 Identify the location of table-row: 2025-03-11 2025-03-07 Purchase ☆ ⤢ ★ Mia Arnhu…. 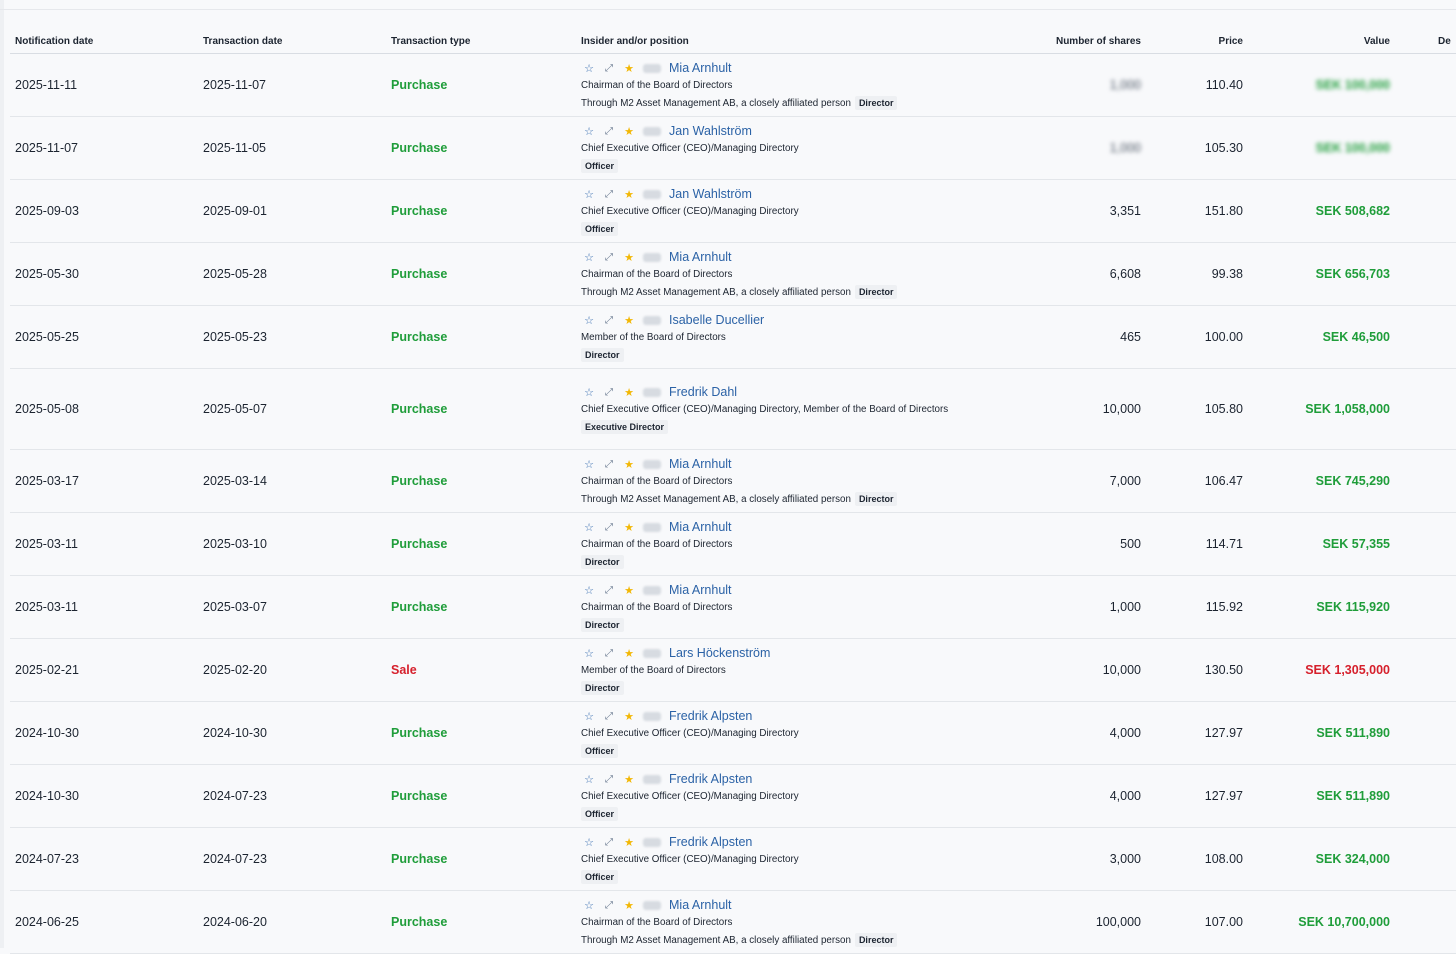
(733, 607).